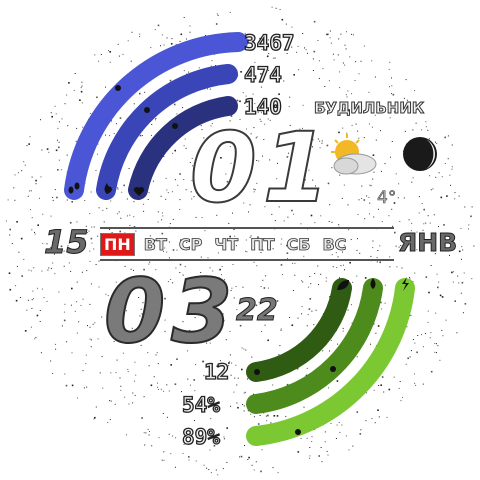  What do you see at coordinates (190, 244) in the screenshot?
I see `weekday-wed: СР` at bounding box center [190, 244].